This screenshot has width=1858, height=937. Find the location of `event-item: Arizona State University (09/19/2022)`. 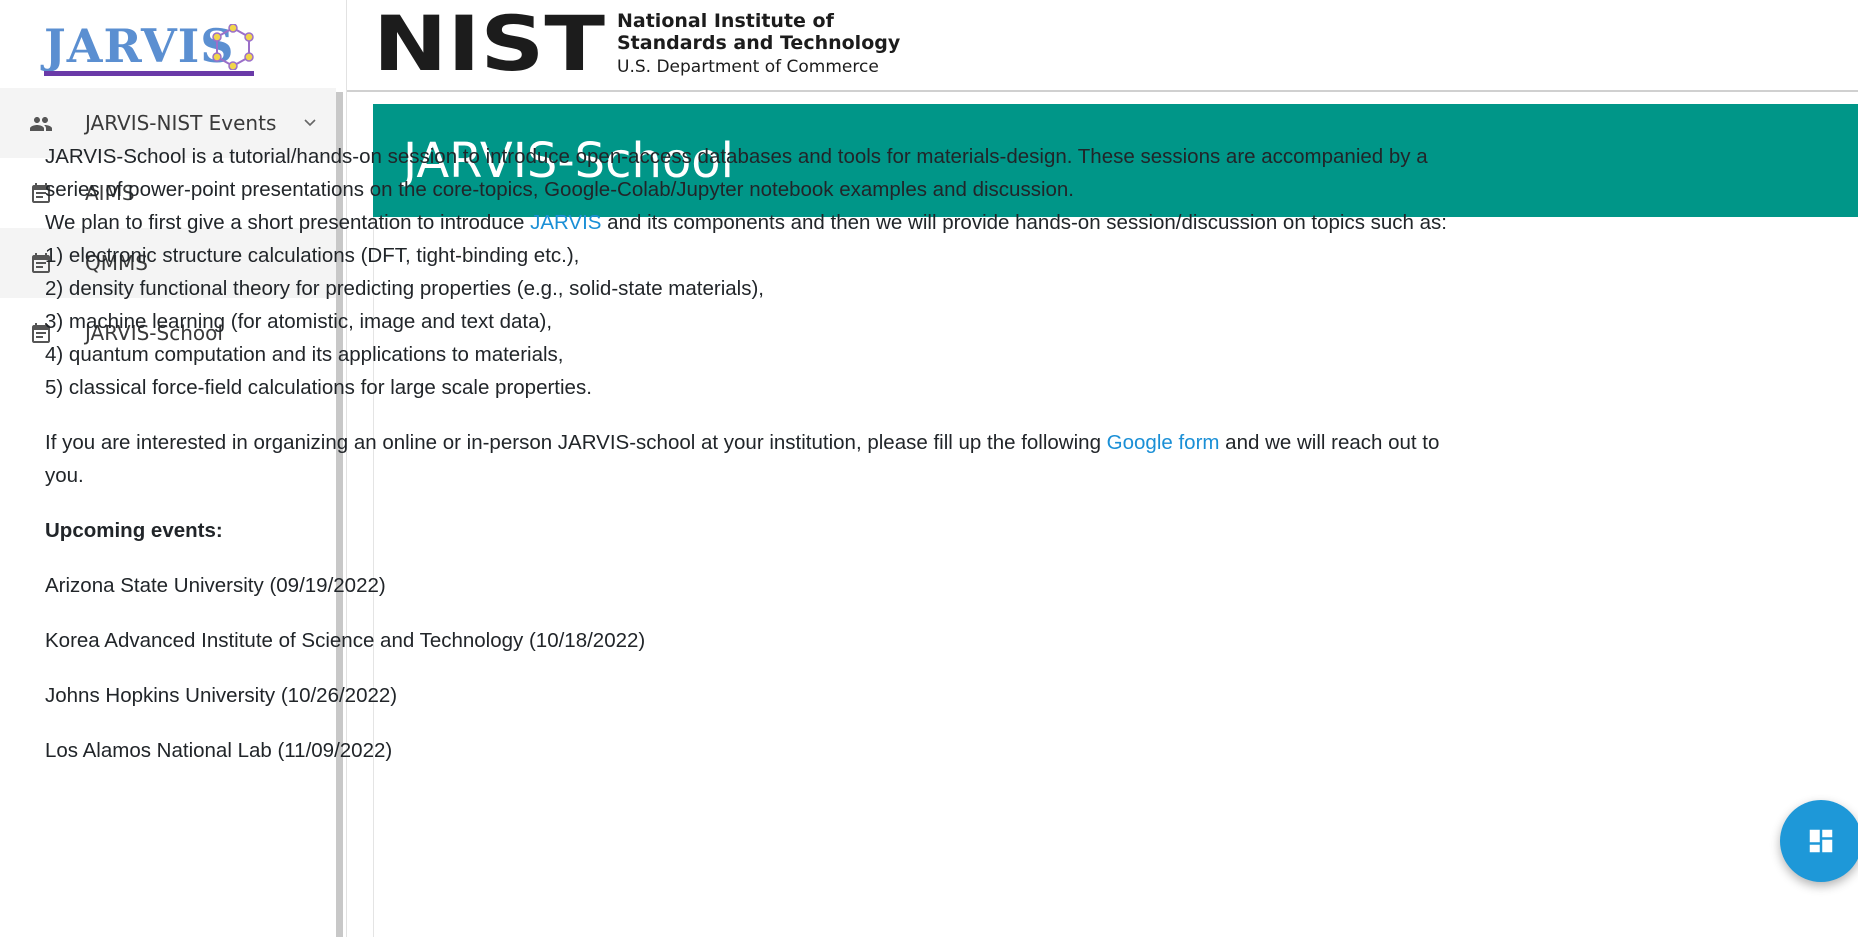

event-item: Arizona State University (09/19/2022) is located at coordinates (215, 585).